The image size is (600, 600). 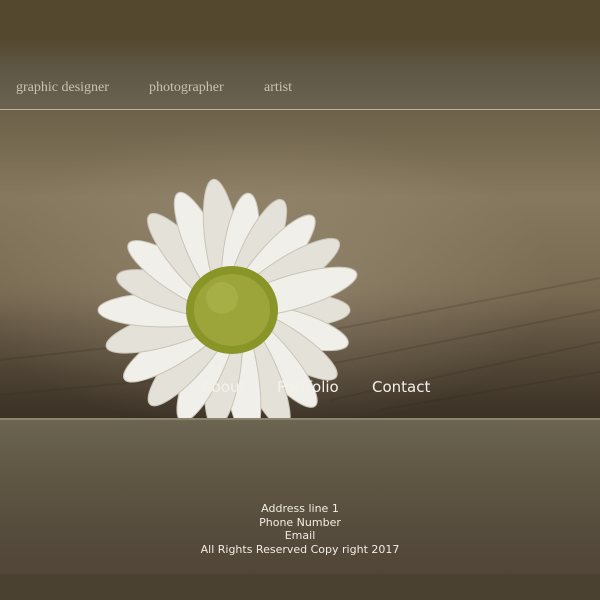 What do you see at coordinates (300, 549) in the screenshot?
I see `footer-copyright: All Rights Reserved Copy right 2017` at bounding box center [300, 549].